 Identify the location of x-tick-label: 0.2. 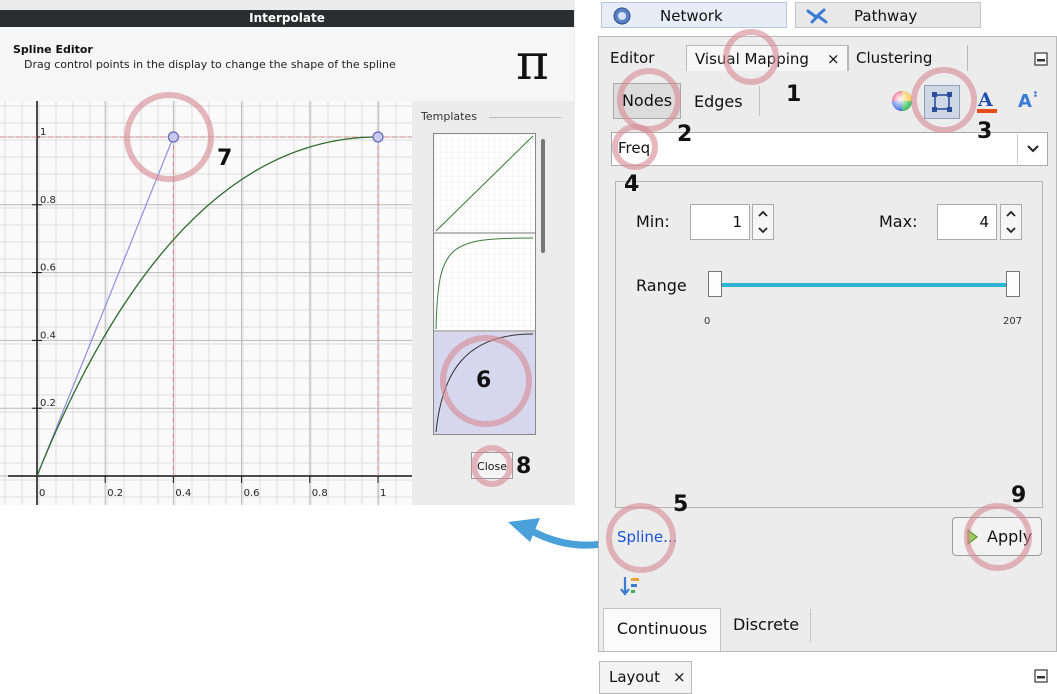
(115, 493).